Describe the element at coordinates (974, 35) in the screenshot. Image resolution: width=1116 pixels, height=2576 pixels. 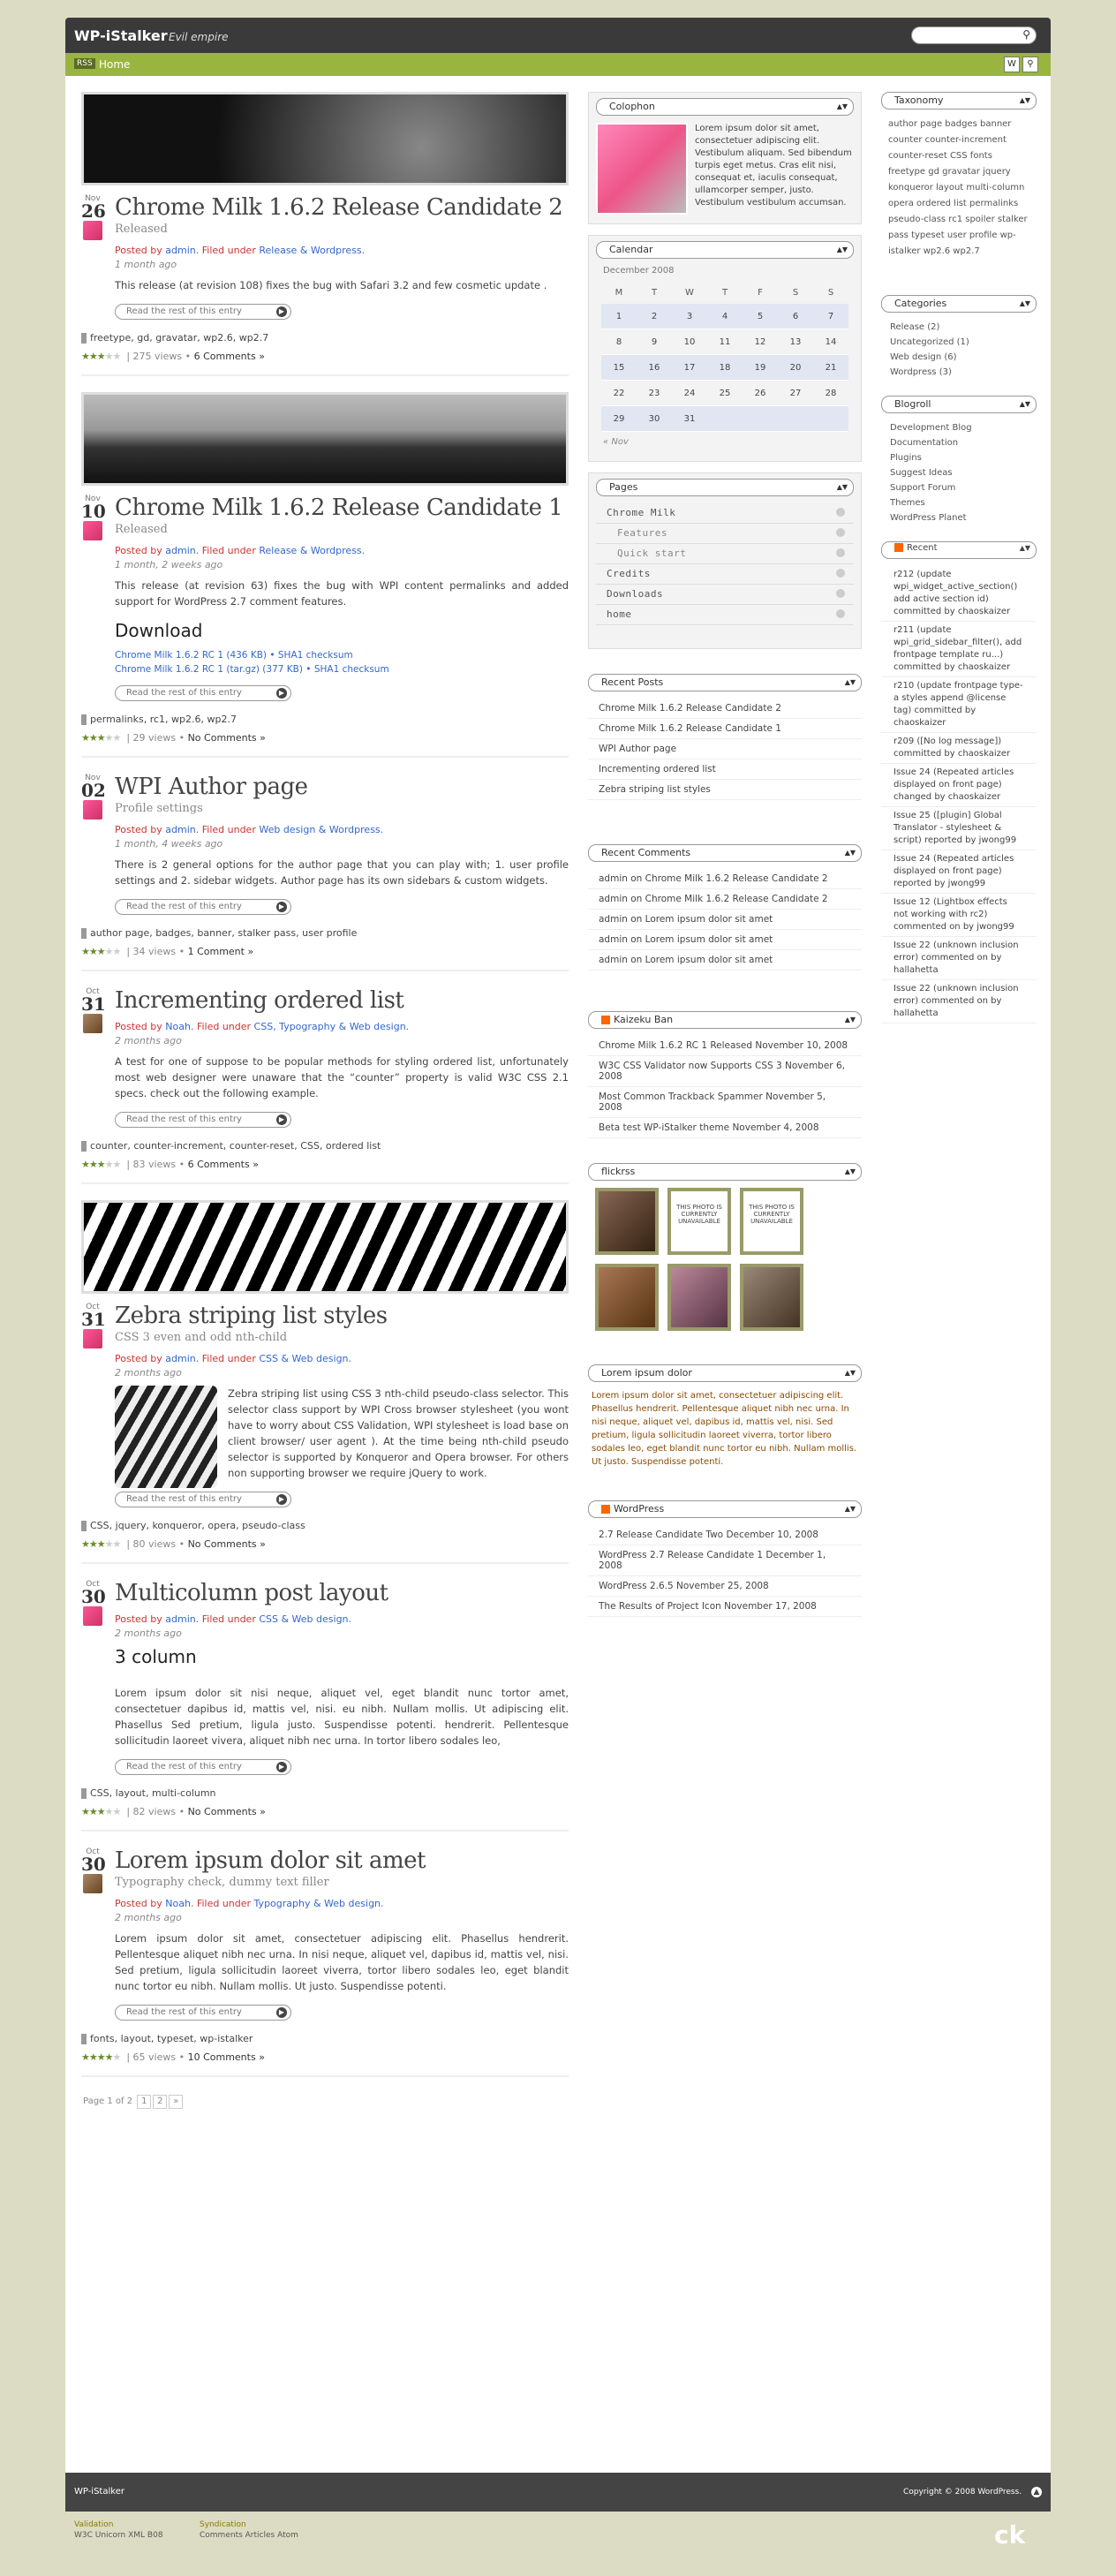
I see `search-input: ⚲` at that location.